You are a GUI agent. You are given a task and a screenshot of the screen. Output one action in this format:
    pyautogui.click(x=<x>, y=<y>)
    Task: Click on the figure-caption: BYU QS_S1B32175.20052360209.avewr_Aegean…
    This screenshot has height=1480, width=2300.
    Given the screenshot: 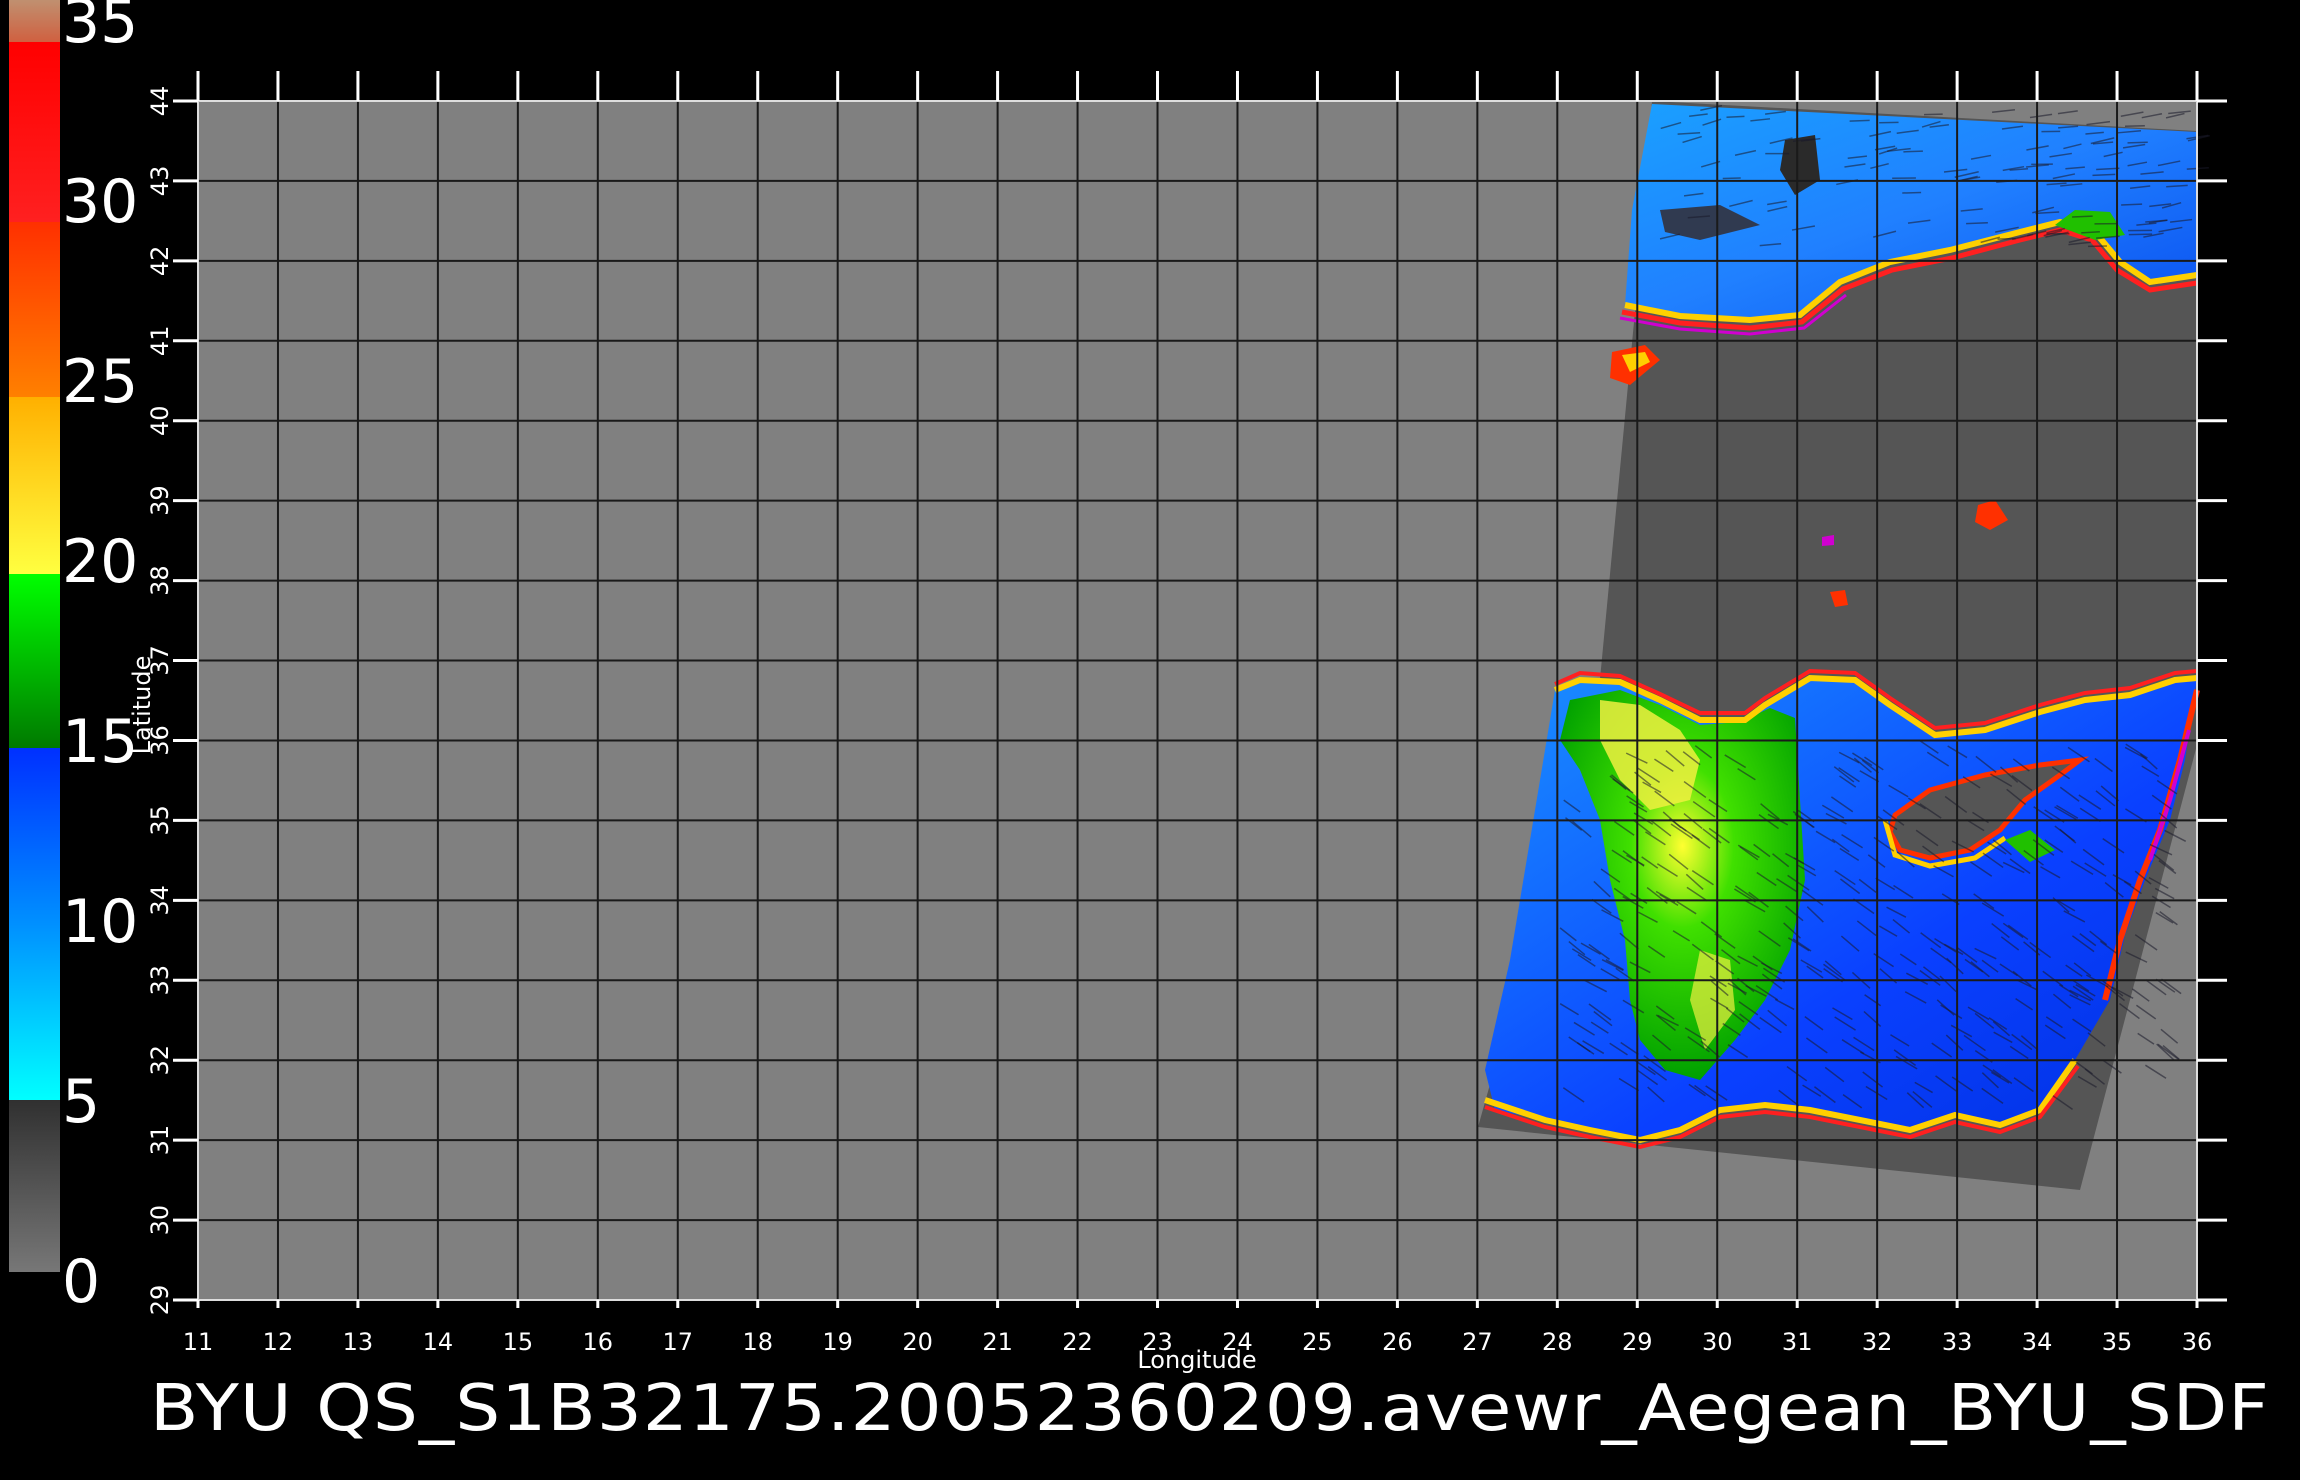 What is the action you would take?
    pyautogui.click(x=1210, y=1409)
    